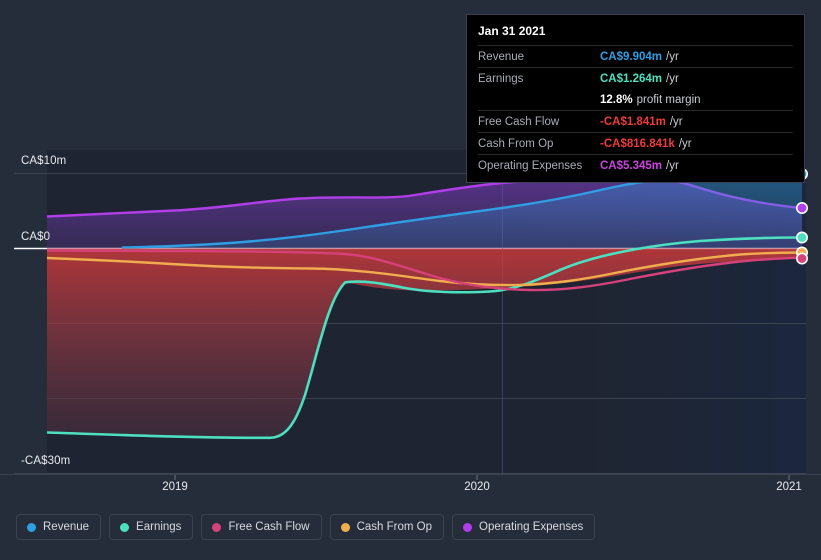  Describe the element at coordinates (501, 56) in the screenshot. I see `tooltip-key-revenue: Revenue` at that location.